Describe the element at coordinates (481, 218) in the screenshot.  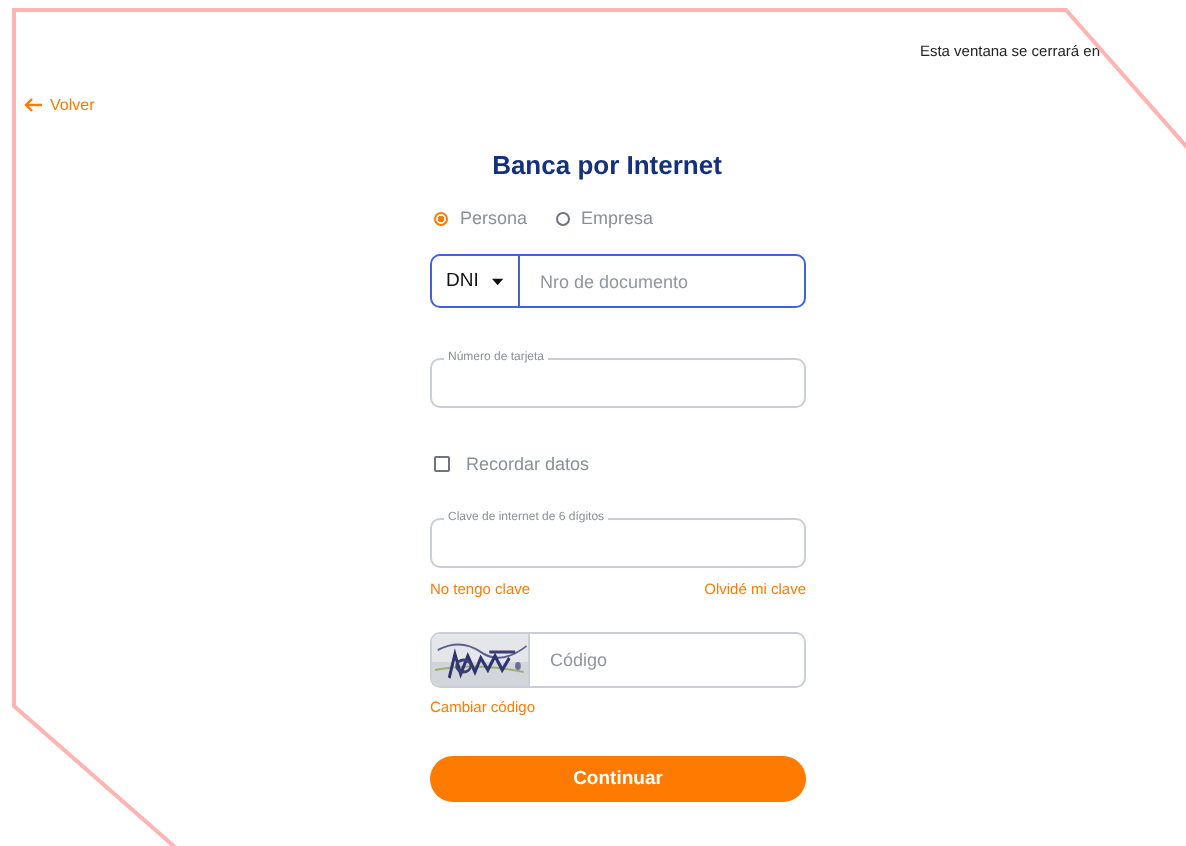
I see `client-type-radio: Persona` at that location.